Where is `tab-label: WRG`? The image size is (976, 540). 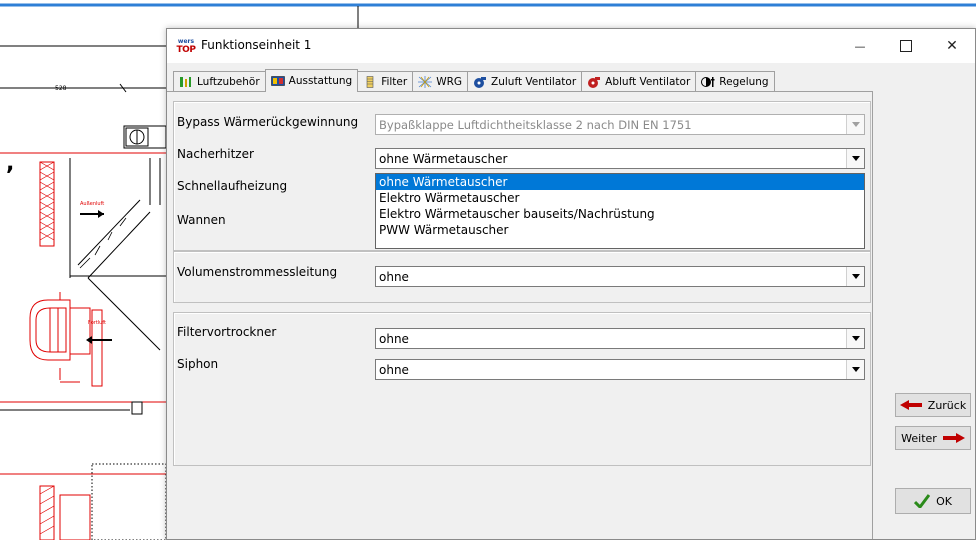 tab-label: WRG is located at coordinates (449, 81).